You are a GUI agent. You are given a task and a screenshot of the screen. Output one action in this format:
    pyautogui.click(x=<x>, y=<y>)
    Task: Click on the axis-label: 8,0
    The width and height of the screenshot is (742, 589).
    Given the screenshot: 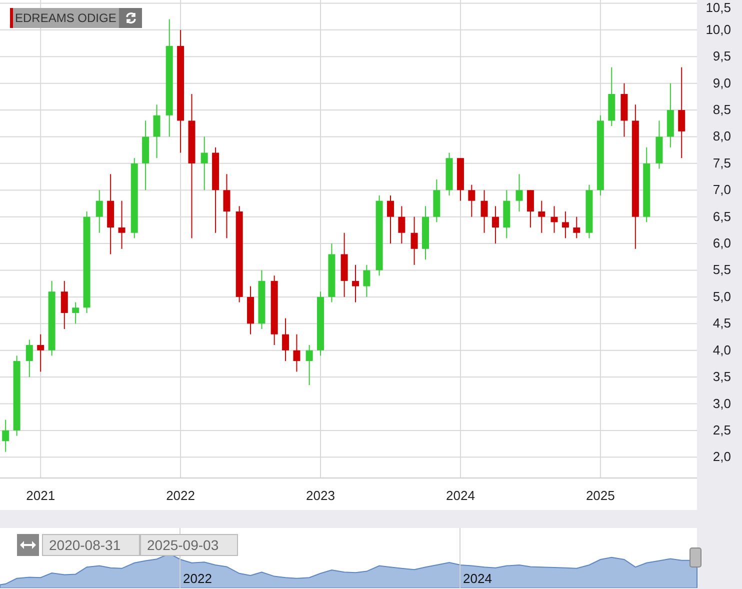 What is the action you would take?
    pyautogui.click(x=721, y=136)
    